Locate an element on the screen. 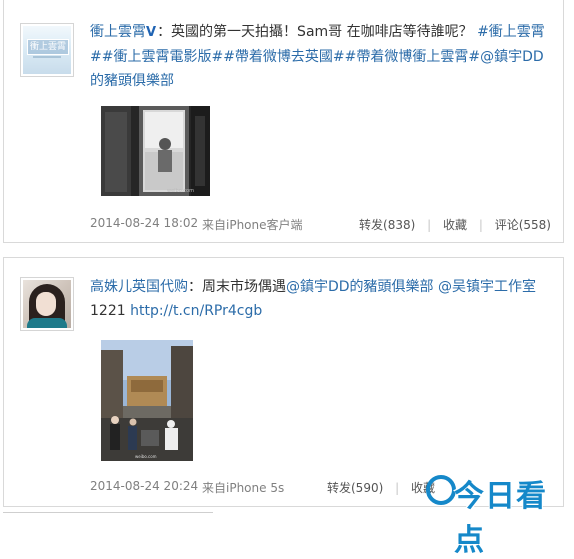 The height and width of the screenshot is (559, 574). avatar: 衝上雲霄 is located at coordinates (47, 50).